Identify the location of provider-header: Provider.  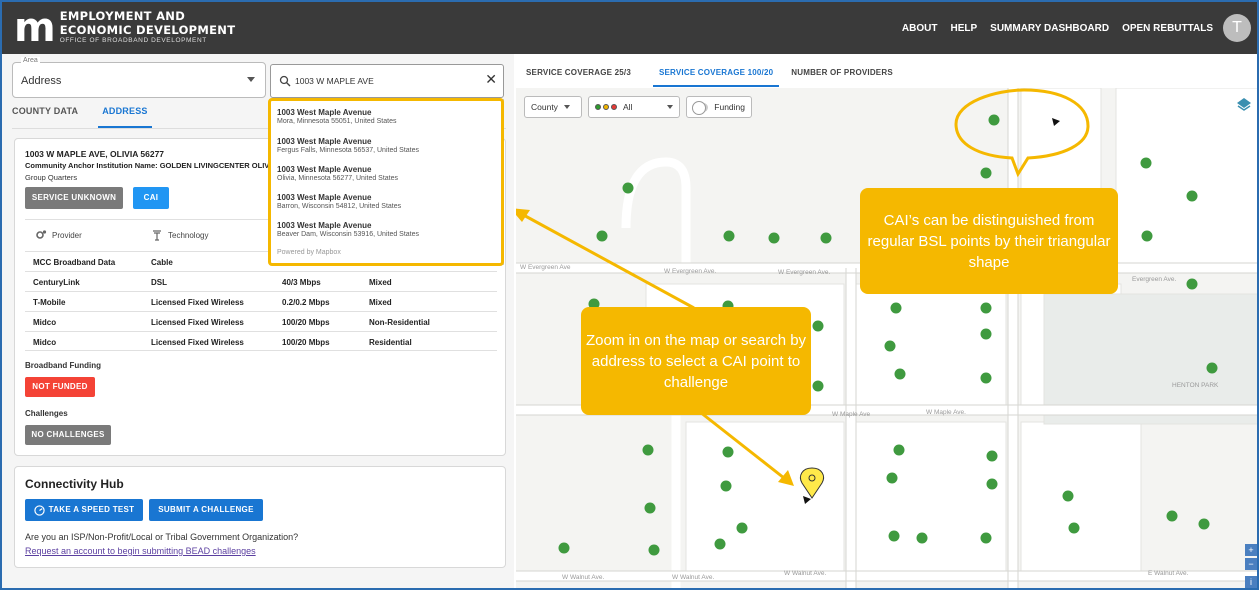
(58, 235).